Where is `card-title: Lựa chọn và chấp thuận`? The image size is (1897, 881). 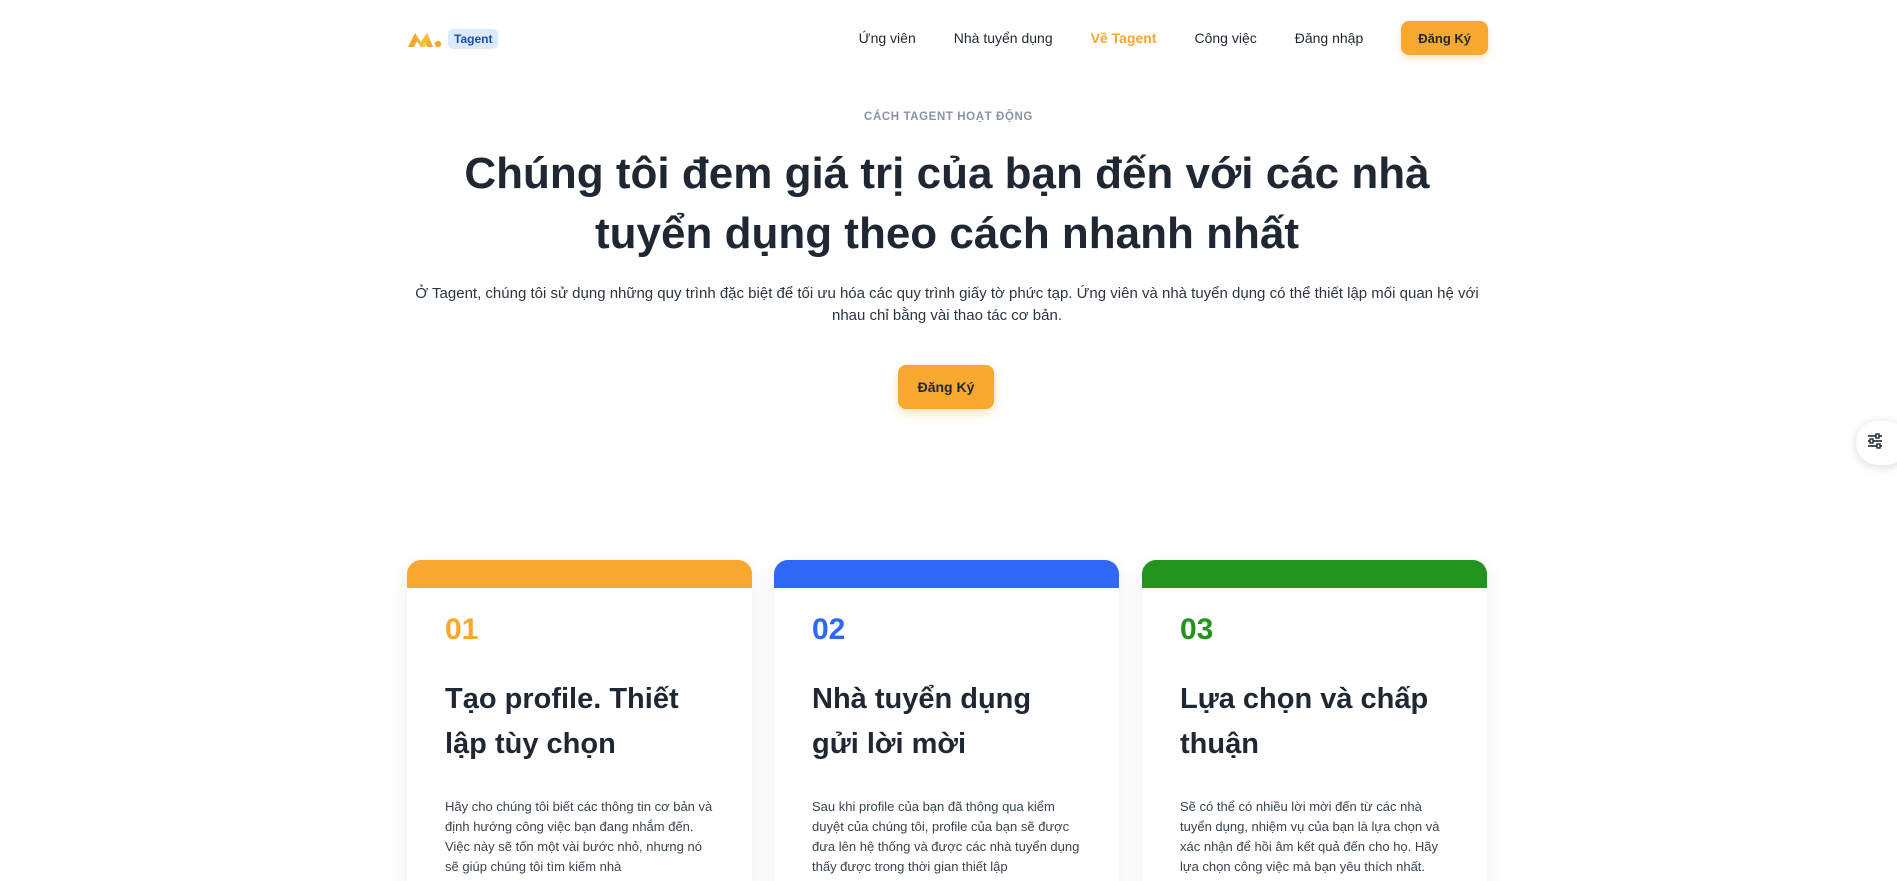 card-title: Lựa chọn và chấp thuận is located at coordinates (1304, 721).